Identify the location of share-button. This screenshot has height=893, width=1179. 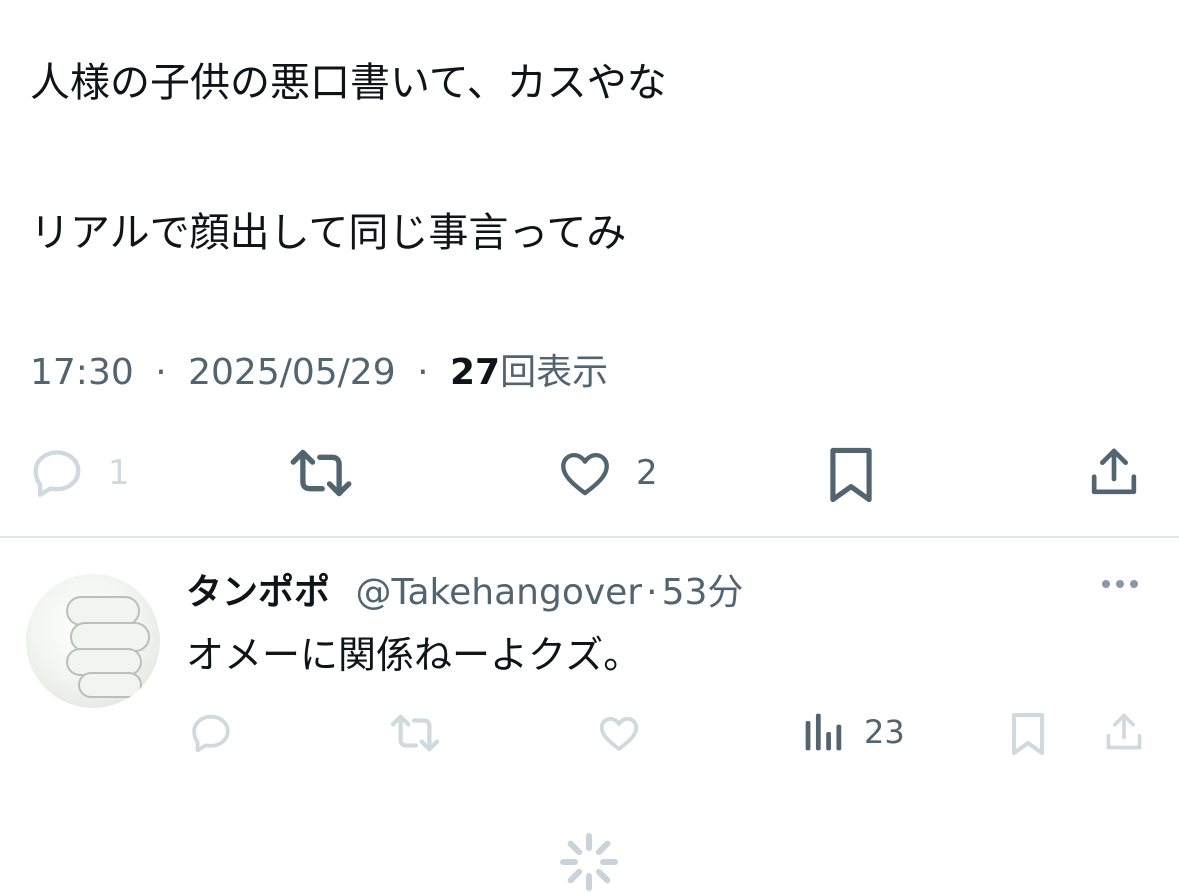
(1114, 472).